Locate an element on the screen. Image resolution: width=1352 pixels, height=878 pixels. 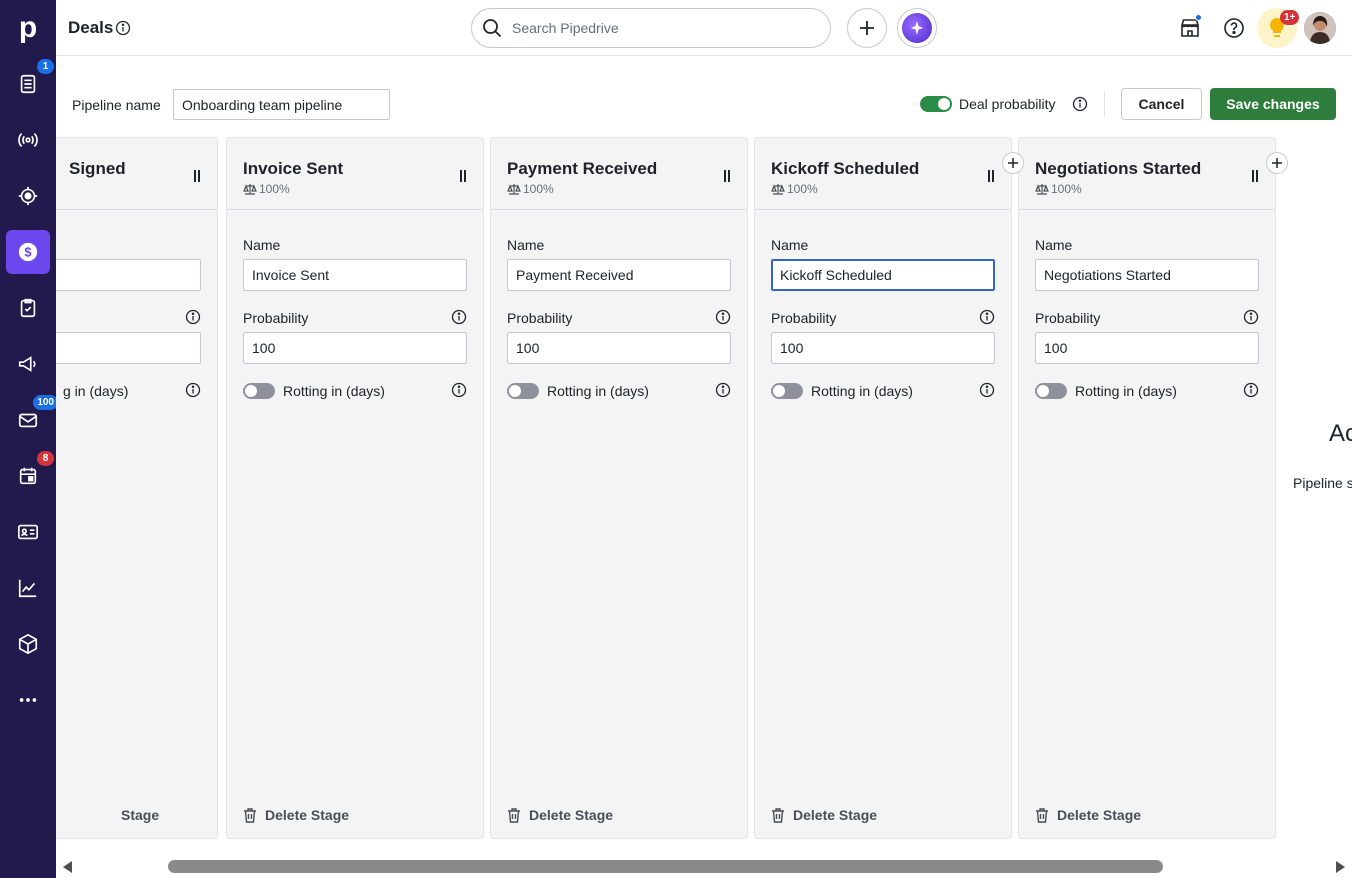
search-input is located at coordinates (662, 28).